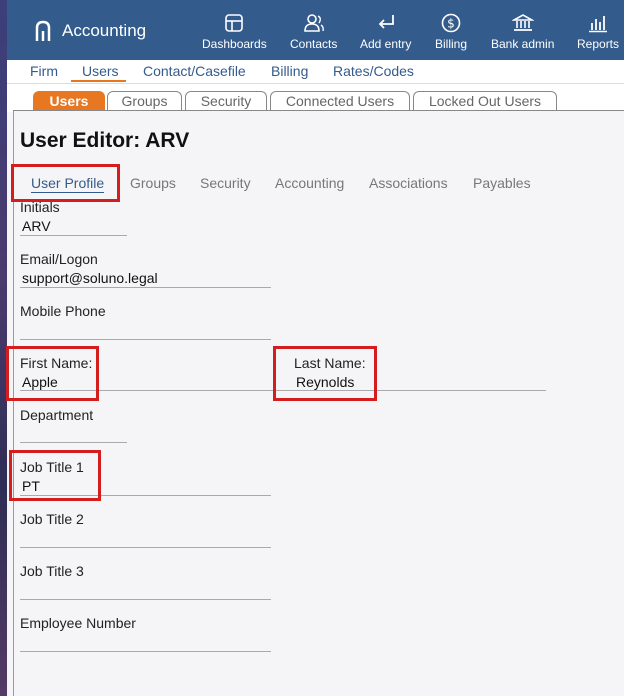 This screenshot has height=696, width=624. What do you see at coordinates (325, 373) in the screenshot?
I see `highlight-box-last-name` at bounding box center [325, 373].